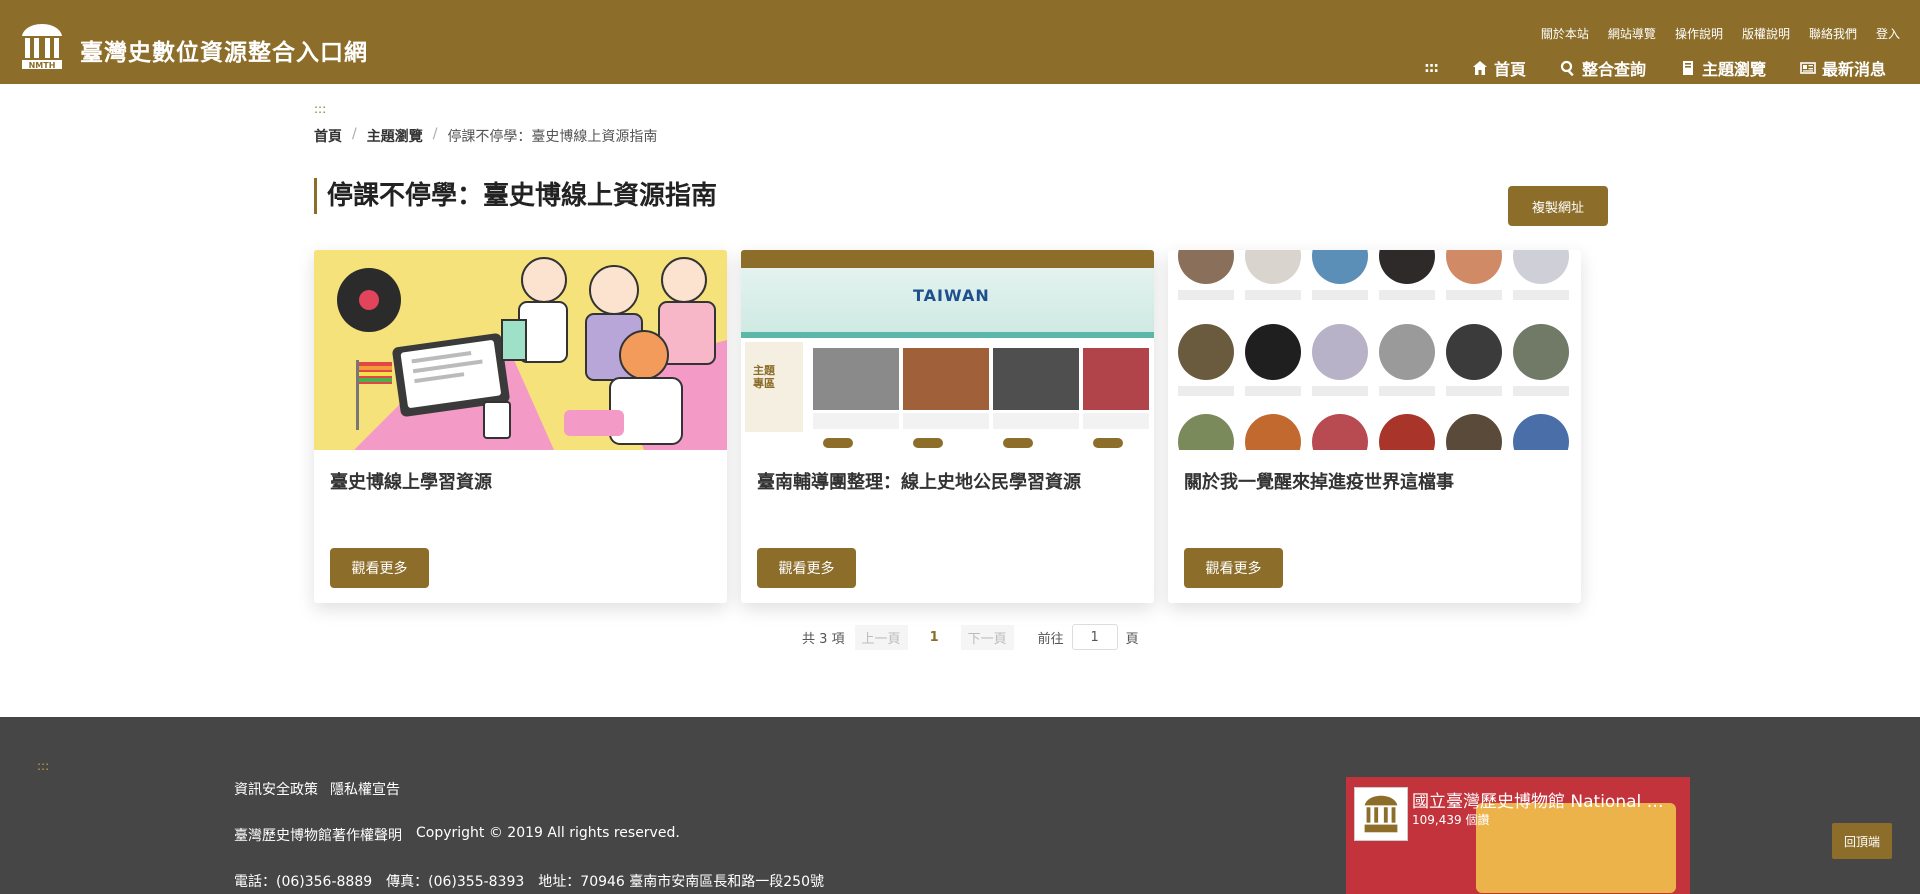 Image resolution: width=1920 pixels, height=894 pixels. I want to click on card-image-illustration, so click(520, 350).